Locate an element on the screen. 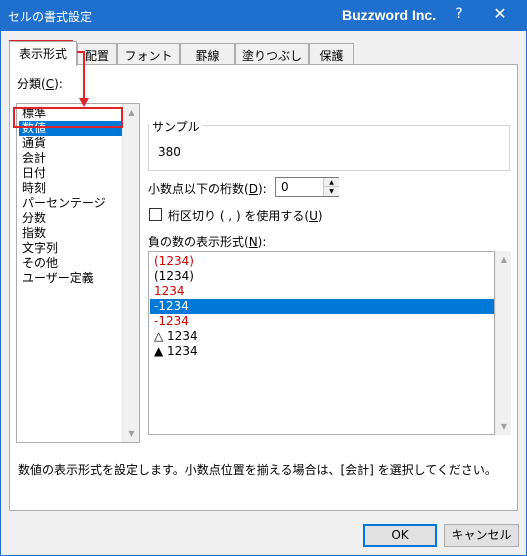  negative-list-scrollbar: ▲ ▼ is located at coordinates (503, 343).